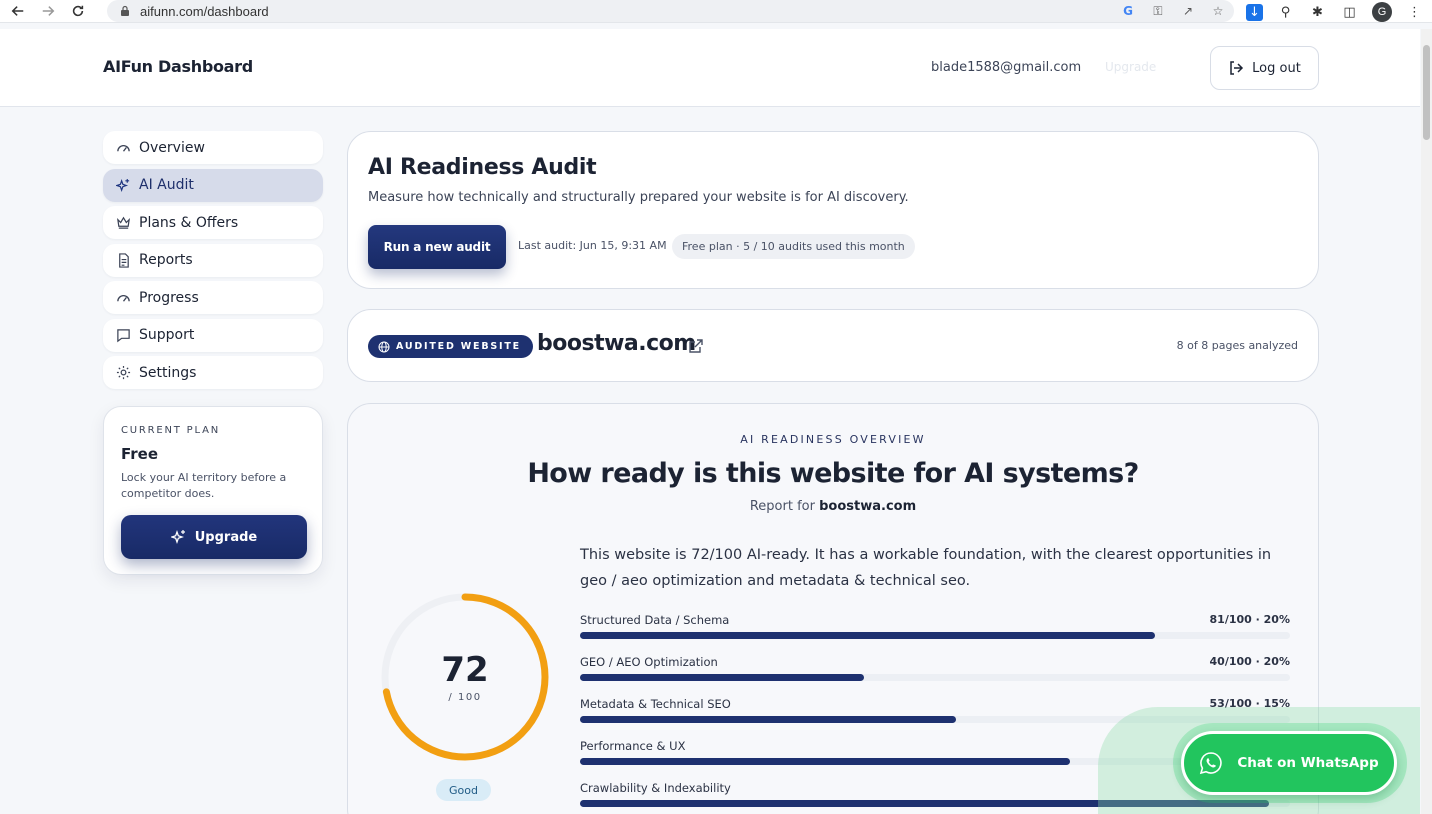 The width and height of the screenshot is (1432, 814). What do you see at coordinates (167, 335) in the screenshot?
I see `sidebar-item-label: Support` at bounding box center [167, 335].